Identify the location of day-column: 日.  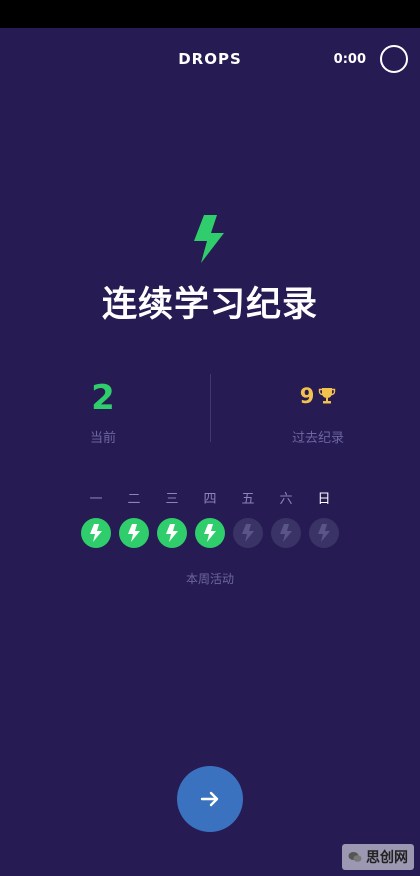
(324, 520).